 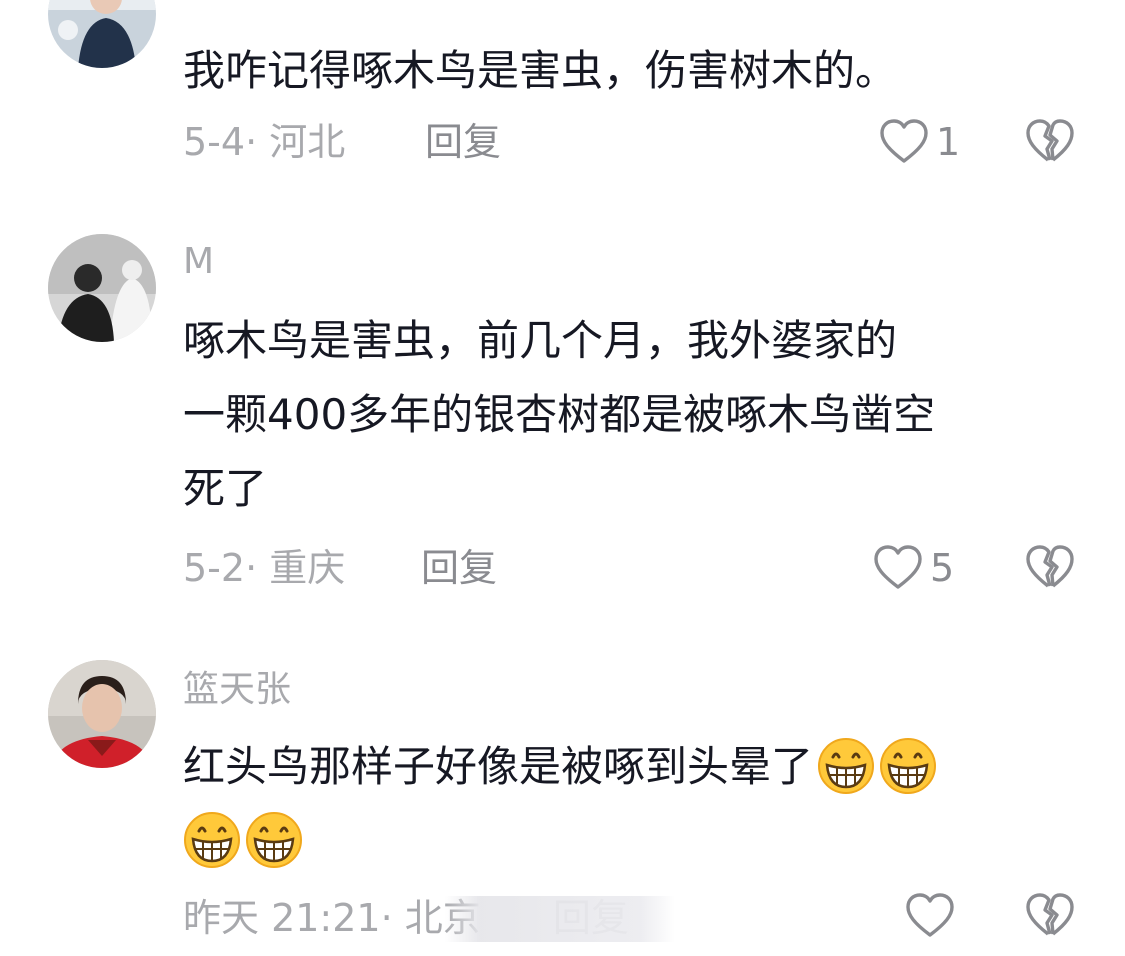 What do you see at coordinates (540, 70) in the screenshot?
I see `comment-text: 我咋记得啄木鸟是害虫，伤害树木的。` at bounding box center [540, 70].